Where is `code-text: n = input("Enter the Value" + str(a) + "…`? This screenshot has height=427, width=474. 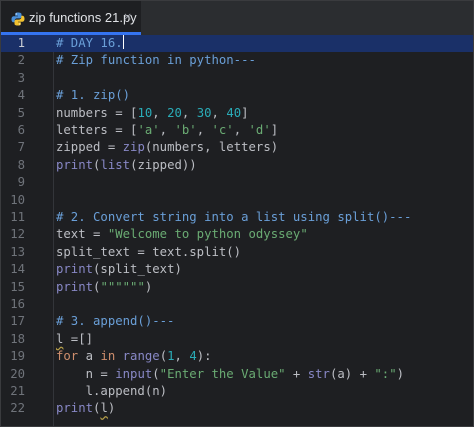 code-text: n = input("Enter the Value" + str(a) + "… is located at coordinates (230, 374).